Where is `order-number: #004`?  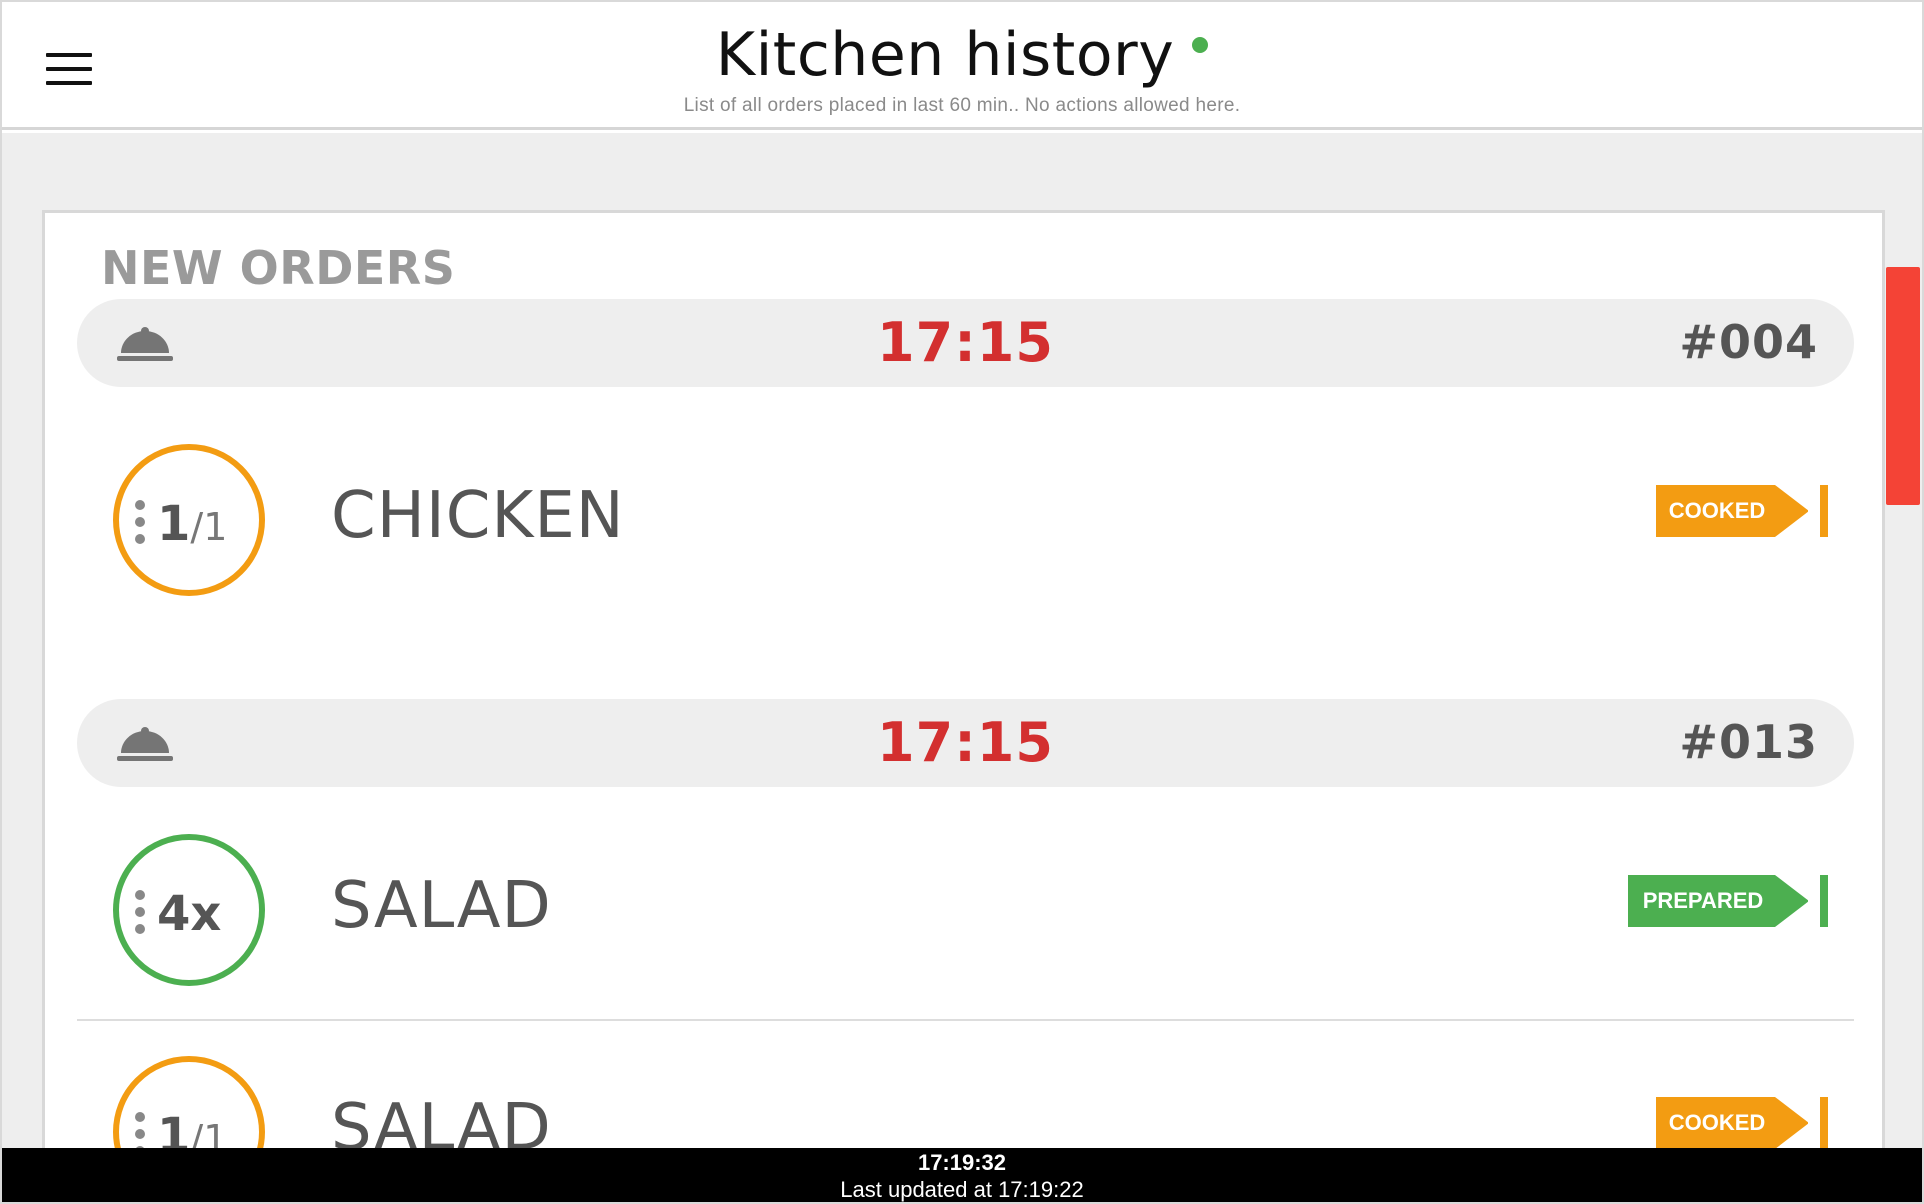 order-number: #004 is located at coordinates (1748, 342).